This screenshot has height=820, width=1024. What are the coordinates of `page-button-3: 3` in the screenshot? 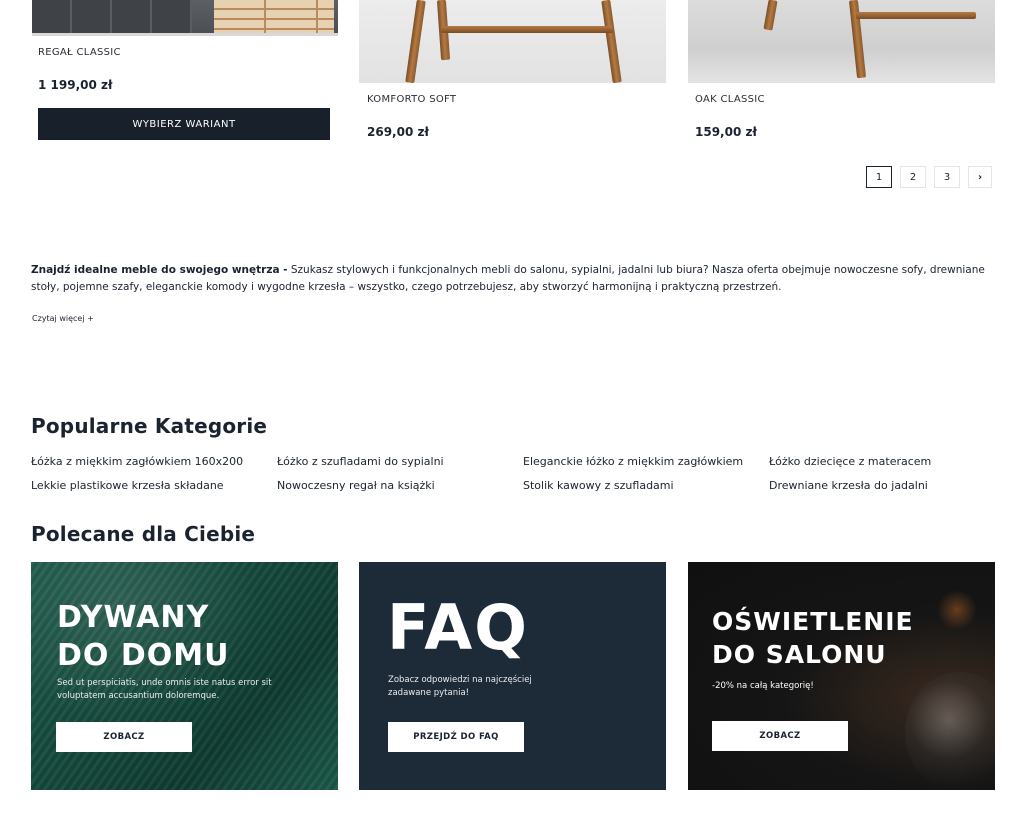 It's located at (947, 177).